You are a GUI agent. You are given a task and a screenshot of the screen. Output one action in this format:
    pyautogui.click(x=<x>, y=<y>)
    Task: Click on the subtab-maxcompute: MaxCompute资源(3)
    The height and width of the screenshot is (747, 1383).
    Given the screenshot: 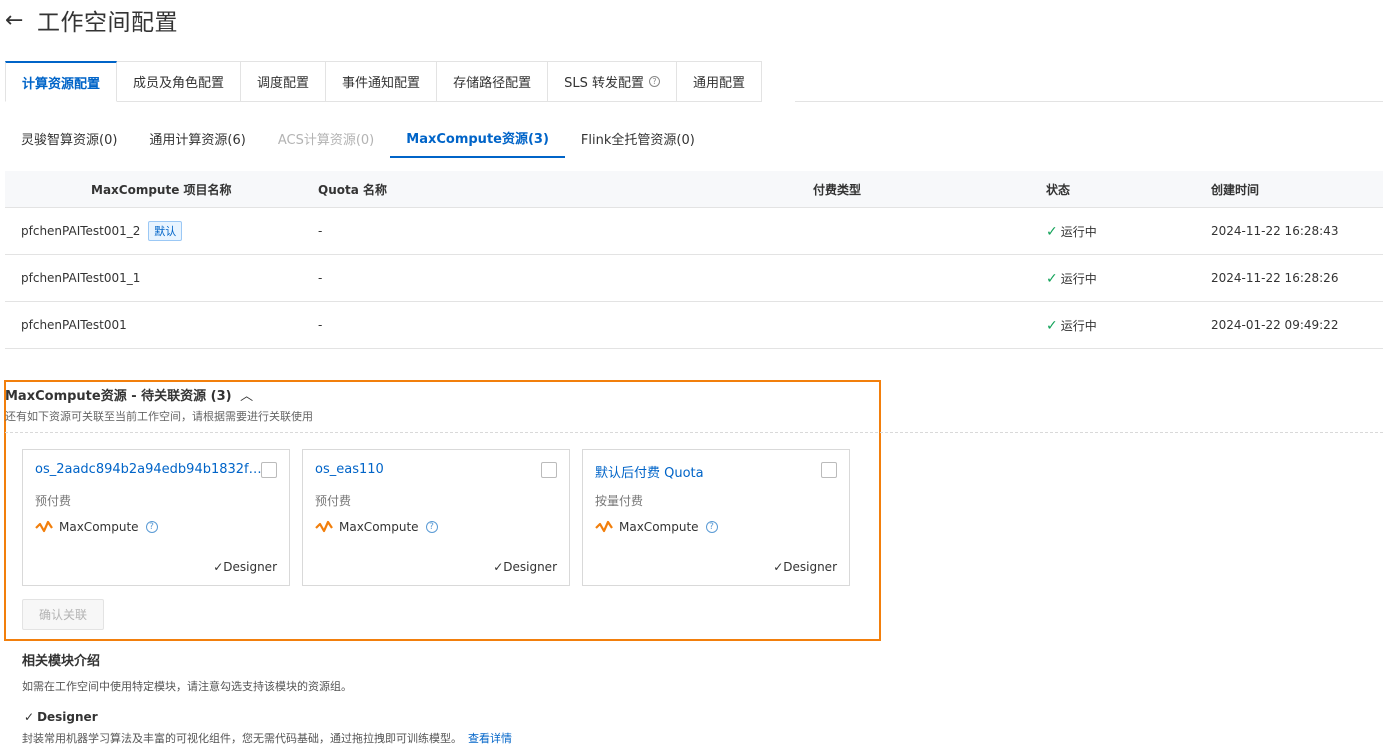 What is the action you would take?
    pyautogui.click(x=477, y=138)
    